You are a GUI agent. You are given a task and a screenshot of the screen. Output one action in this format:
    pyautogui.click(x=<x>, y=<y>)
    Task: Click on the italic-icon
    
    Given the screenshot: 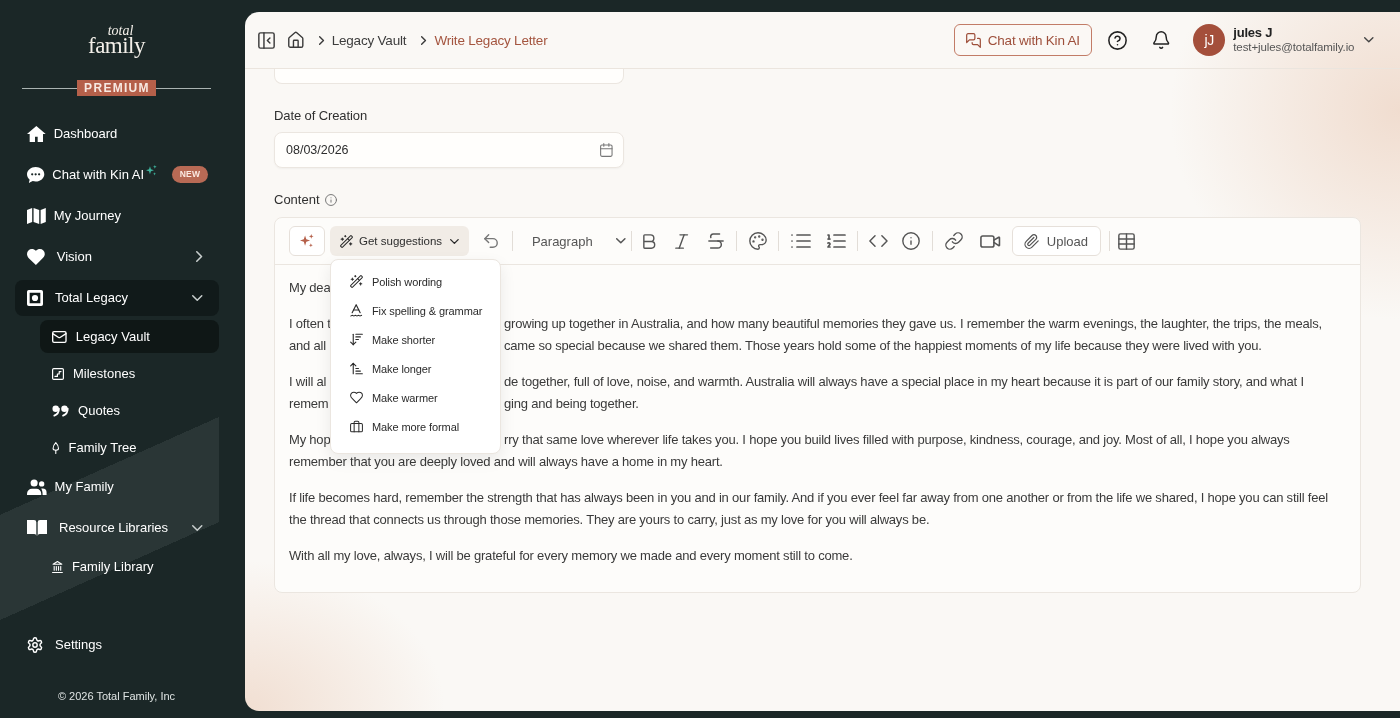 What is the action you would take?
    pyautogui.click(x=681, y=241)
    